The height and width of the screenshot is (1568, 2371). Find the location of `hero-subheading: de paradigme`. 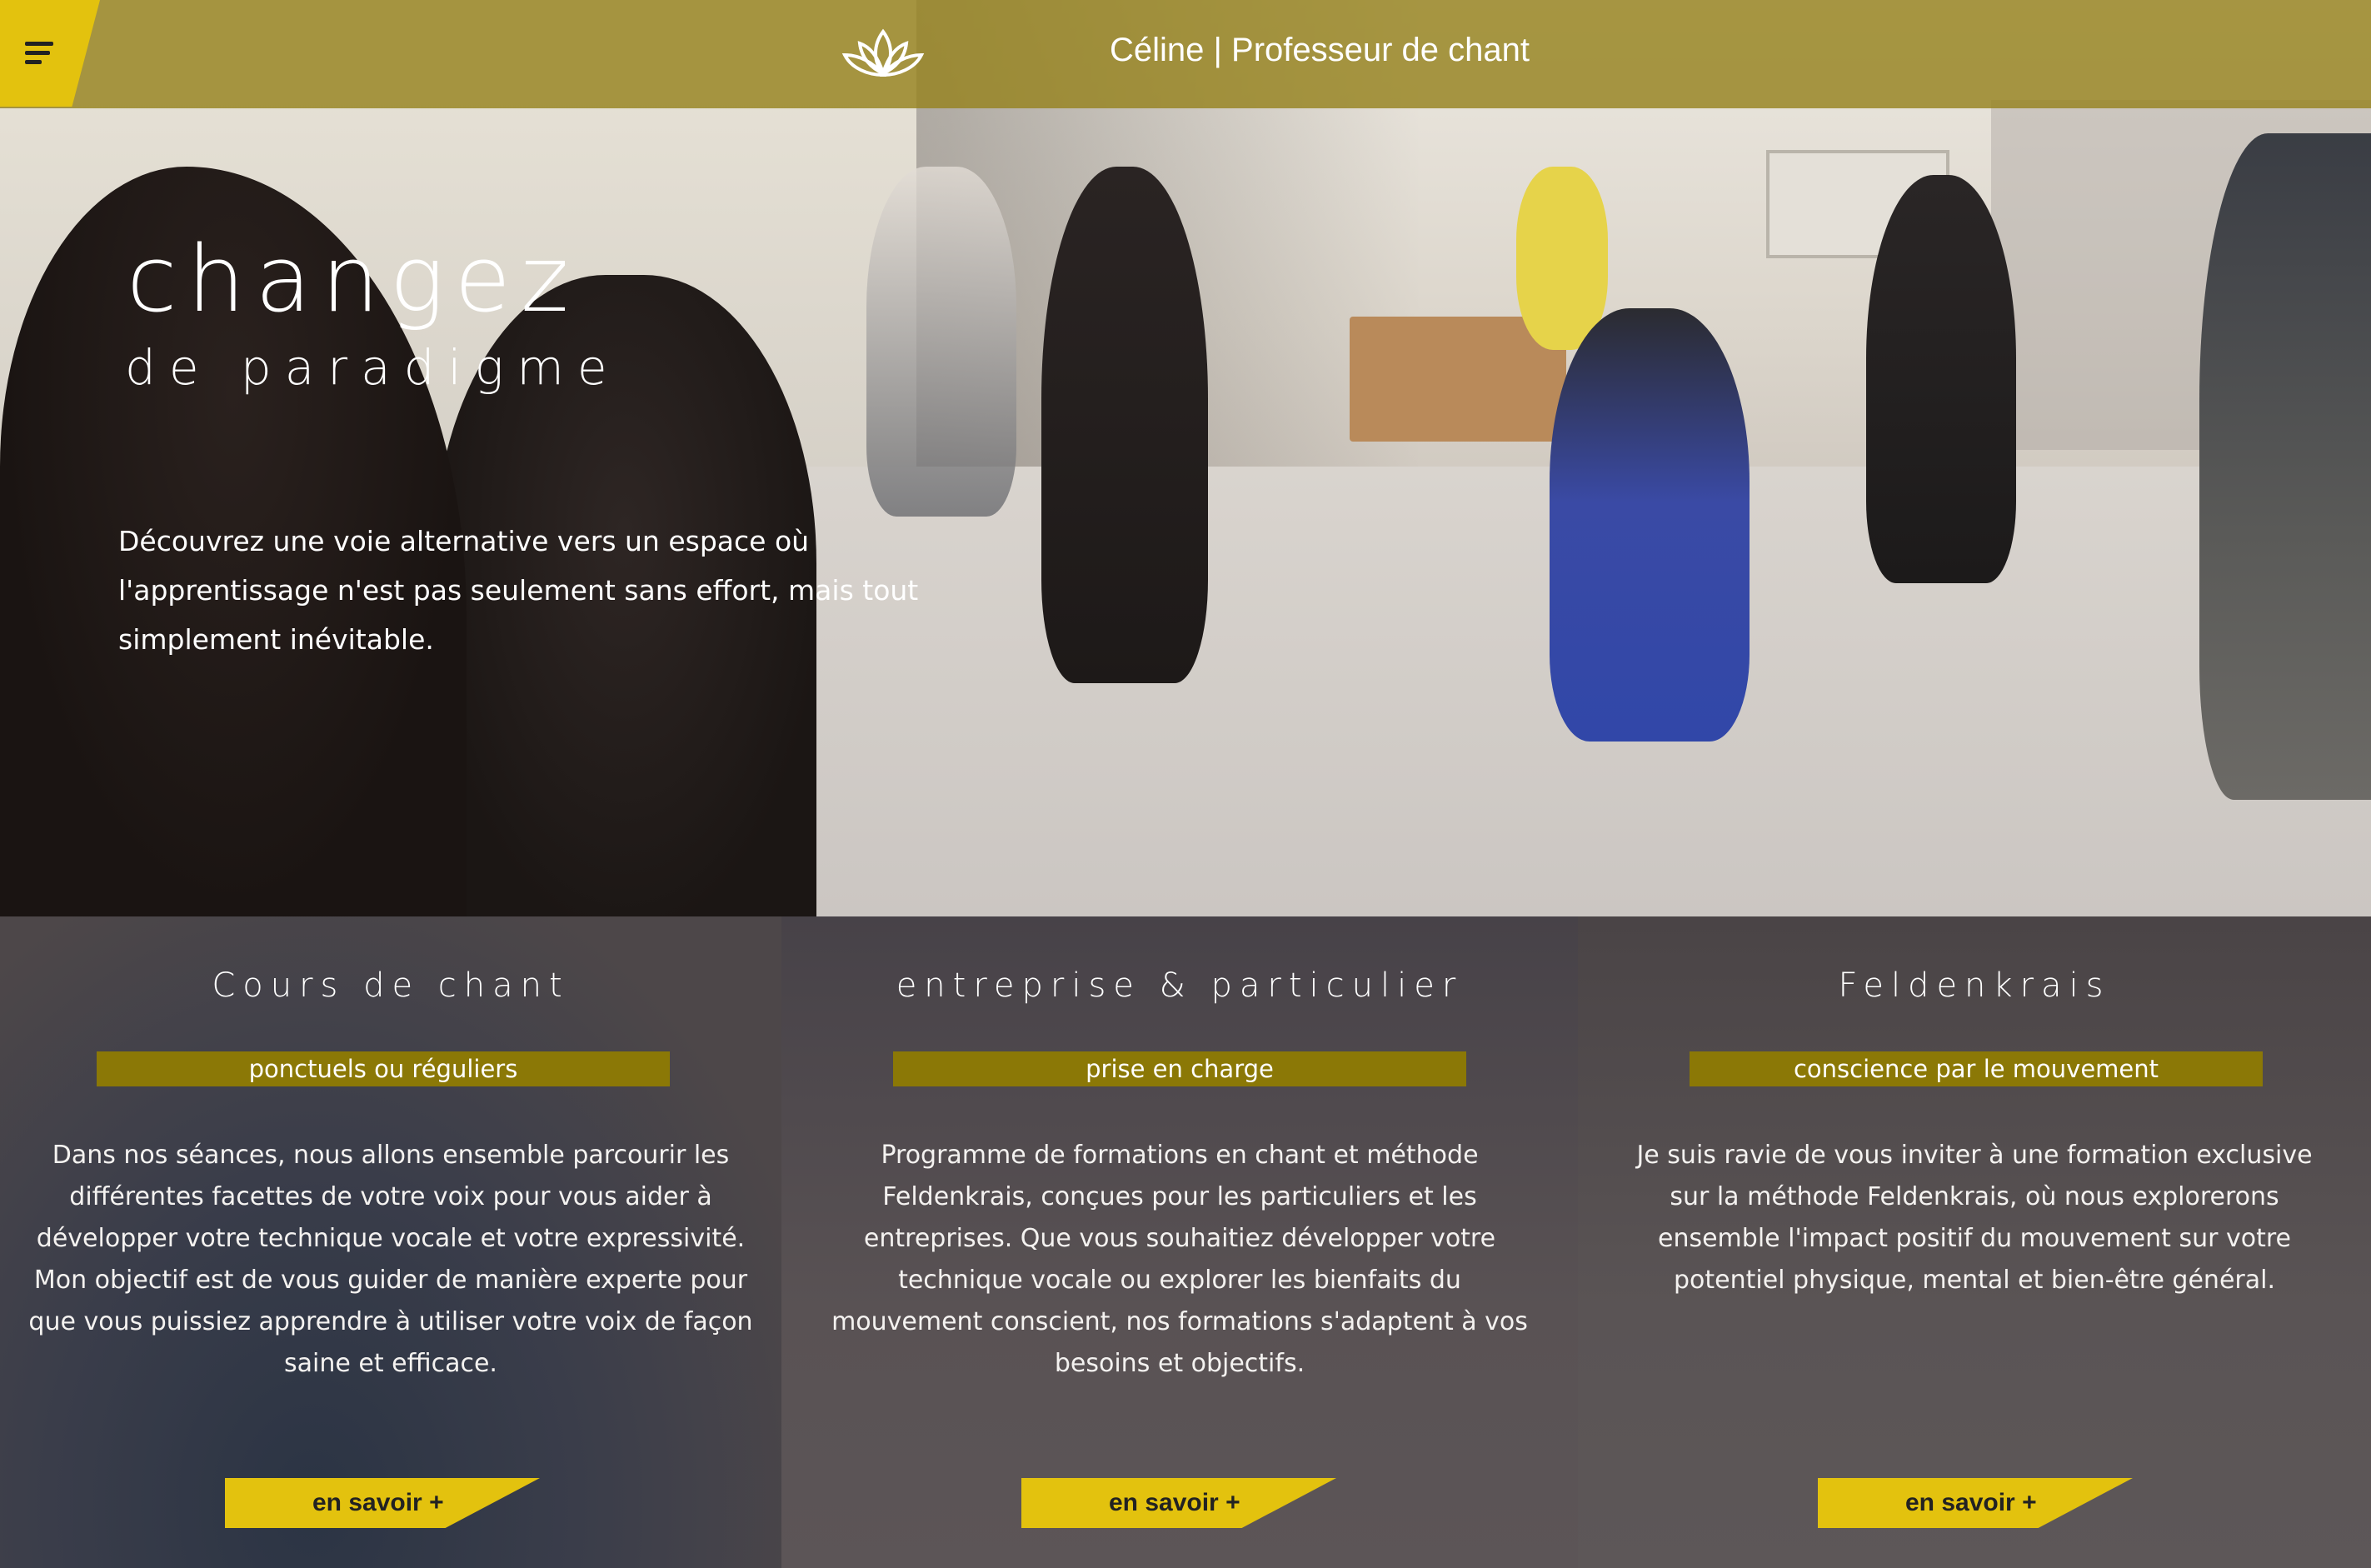

hero-subheading: de paradigme is located at coordinates (373, 367).